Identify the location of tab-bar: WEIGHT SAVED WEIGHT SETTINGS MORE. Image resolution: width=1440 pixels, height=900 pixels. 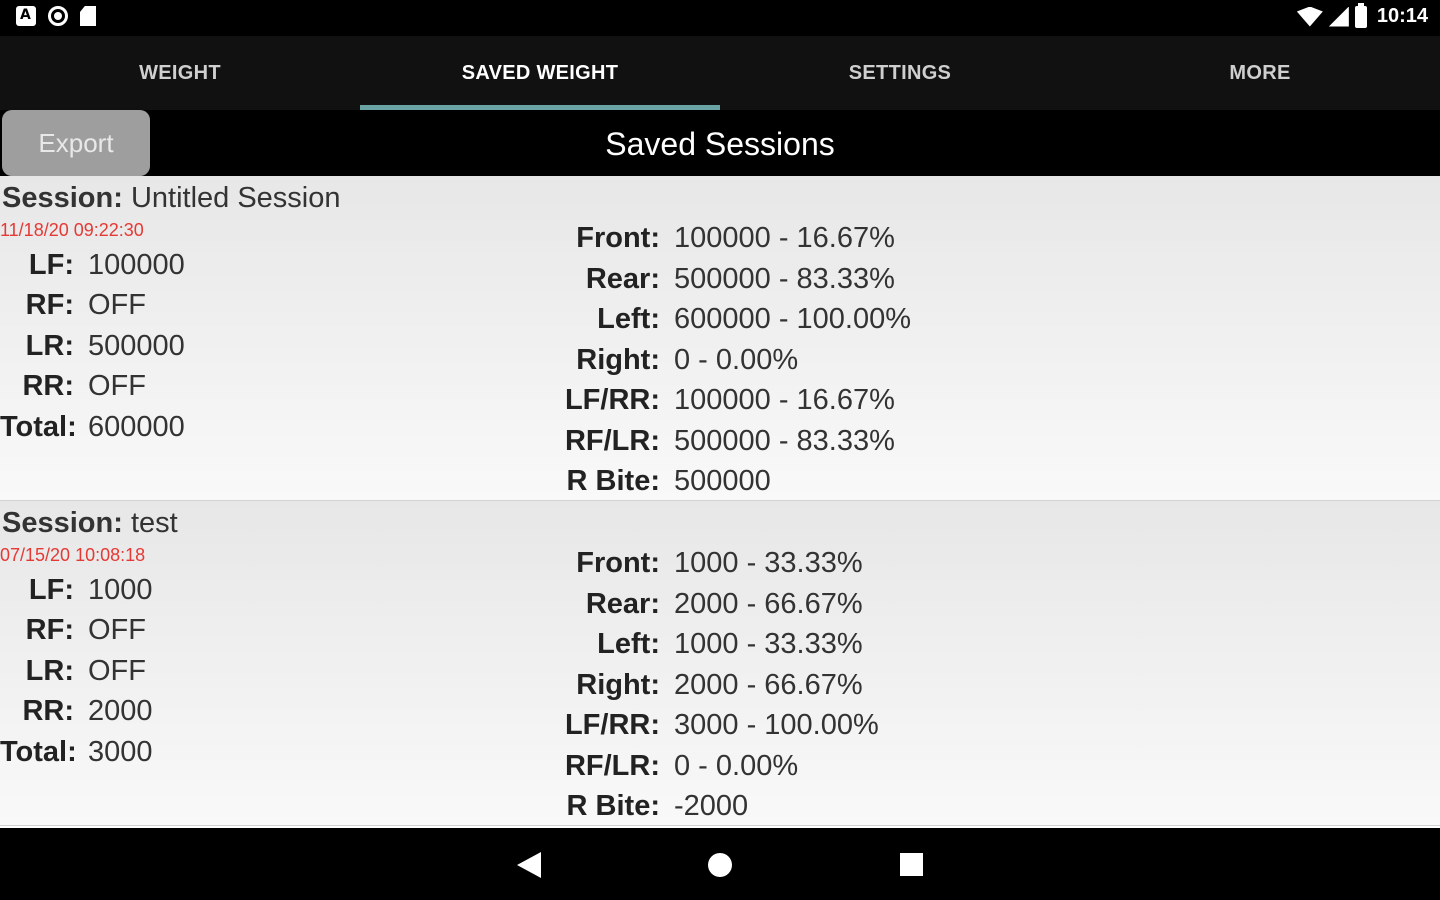
(720, 73).